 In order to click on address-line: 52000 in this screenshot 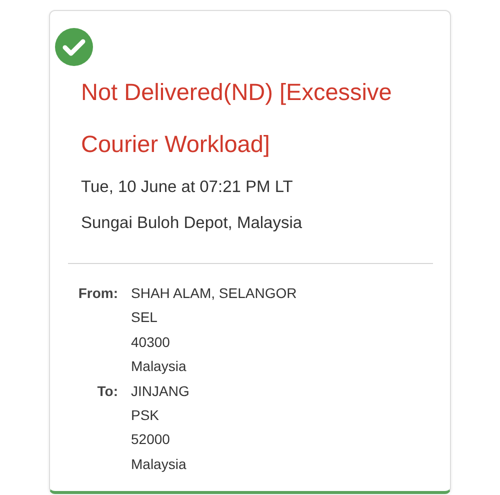, I will do `click(150, 440)`.